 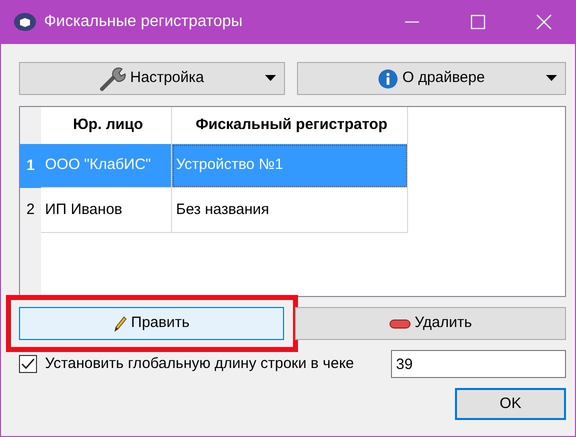 What do you see at coordinates (28, 364) in the screenshot?
I see `checkbox` at bounding box center [28, 364].